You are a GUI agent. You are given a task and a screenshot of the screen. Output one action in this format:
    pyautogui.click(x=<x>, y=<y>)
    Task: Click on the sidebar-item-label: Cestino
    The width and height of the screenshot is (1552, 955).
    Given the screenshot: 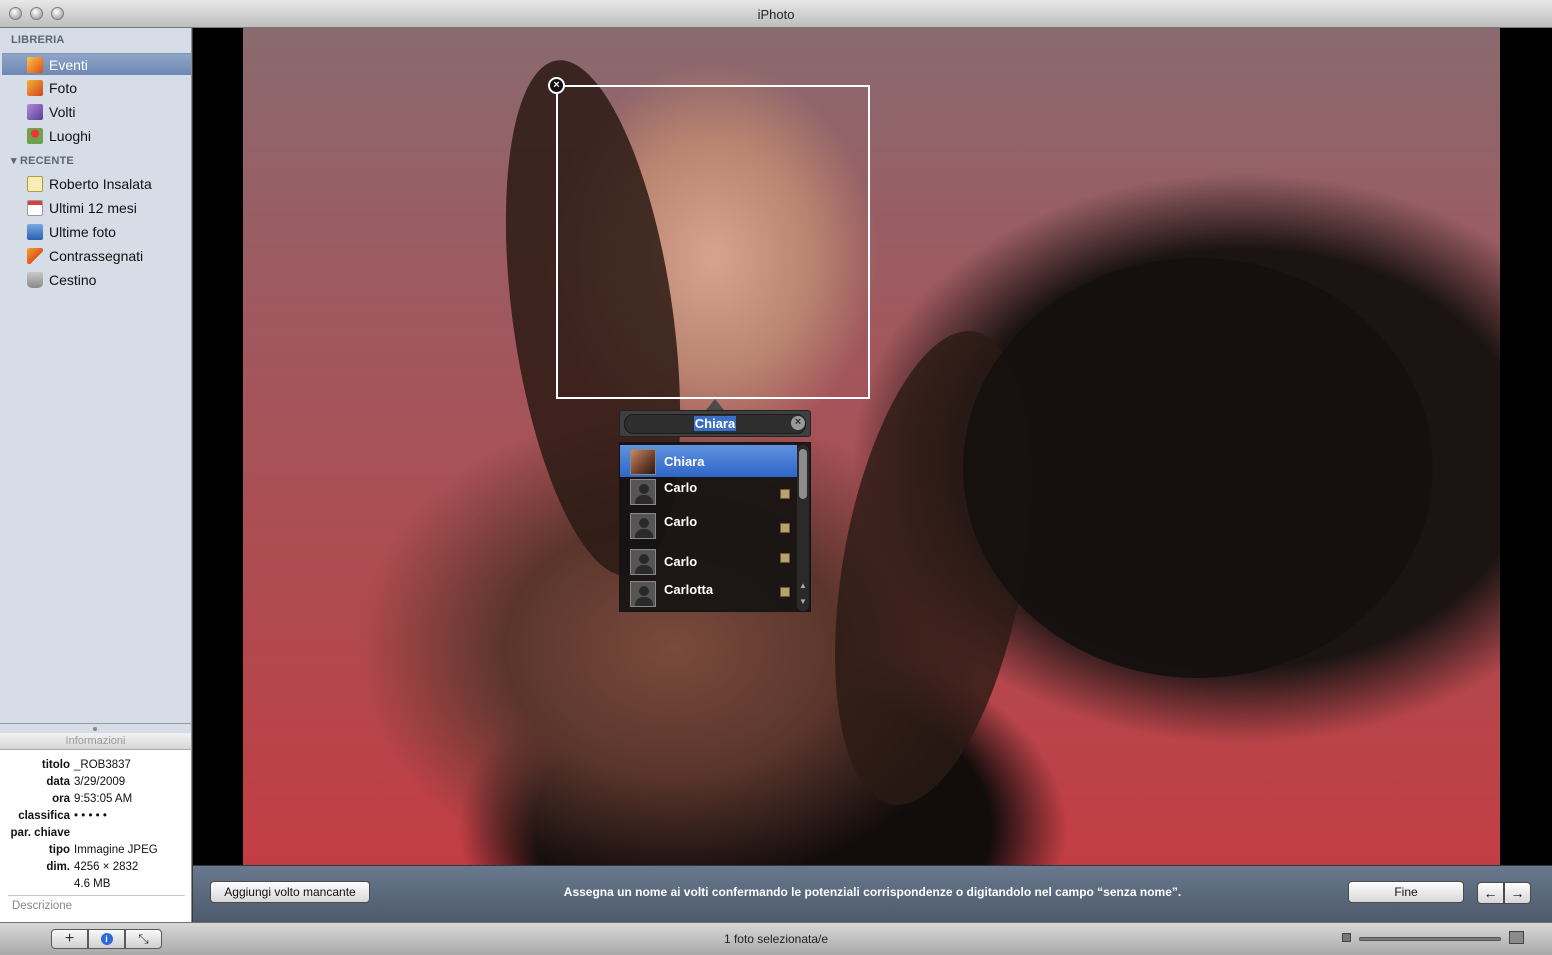 What is the action you would take?
    pyautogui.click(x=73, y=280)
    